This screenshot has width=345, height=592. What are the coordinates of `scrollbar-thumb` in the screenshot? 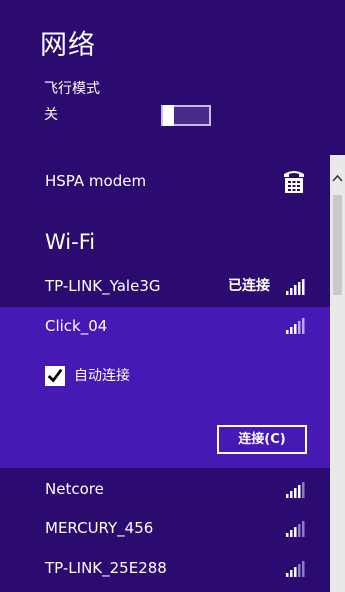 It's located at (337, 245).